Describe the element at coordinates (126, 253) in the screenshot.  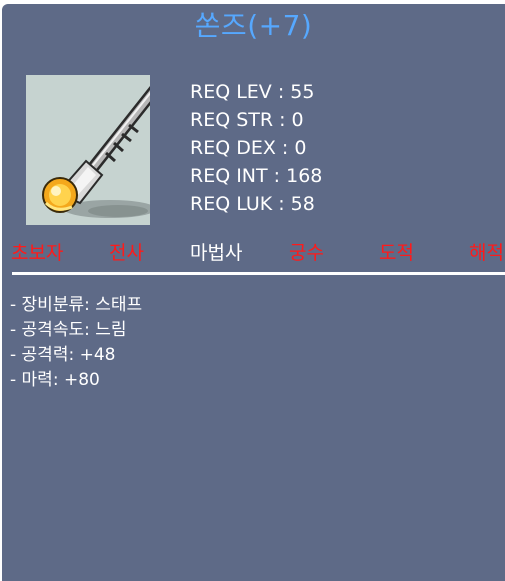
I see `job-warrior: 전사` at that location.